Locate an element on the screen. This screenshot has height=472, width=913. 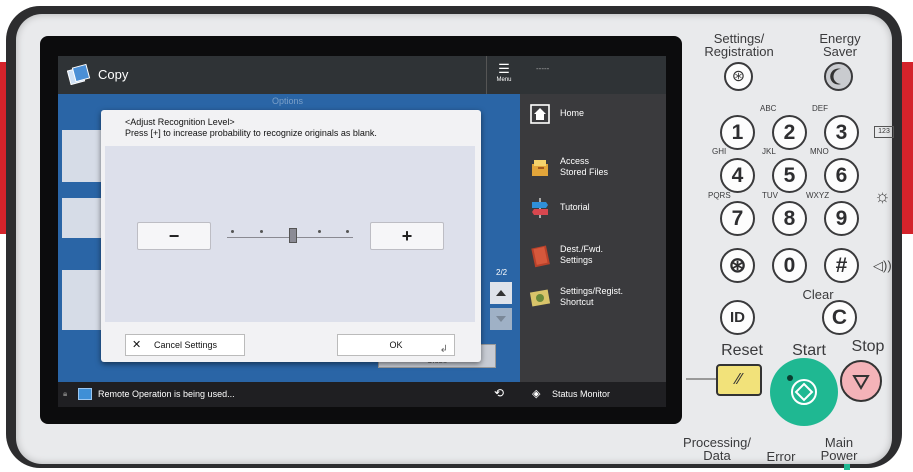
home-button: Home is located at coordinates (593, 114).